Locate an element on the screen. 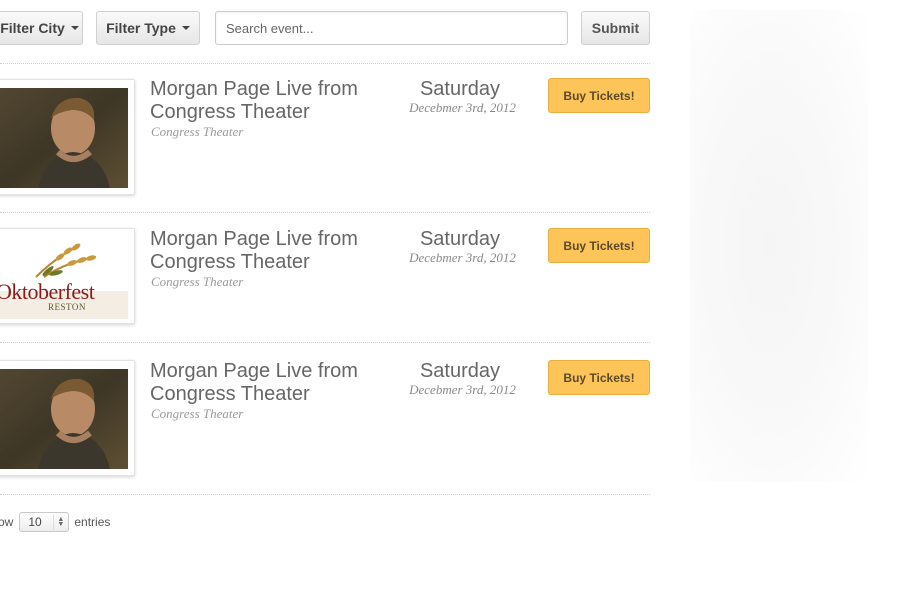 This screenshot has width=900, height=600. entries-value: 10 is located at coordinates (35, 522).